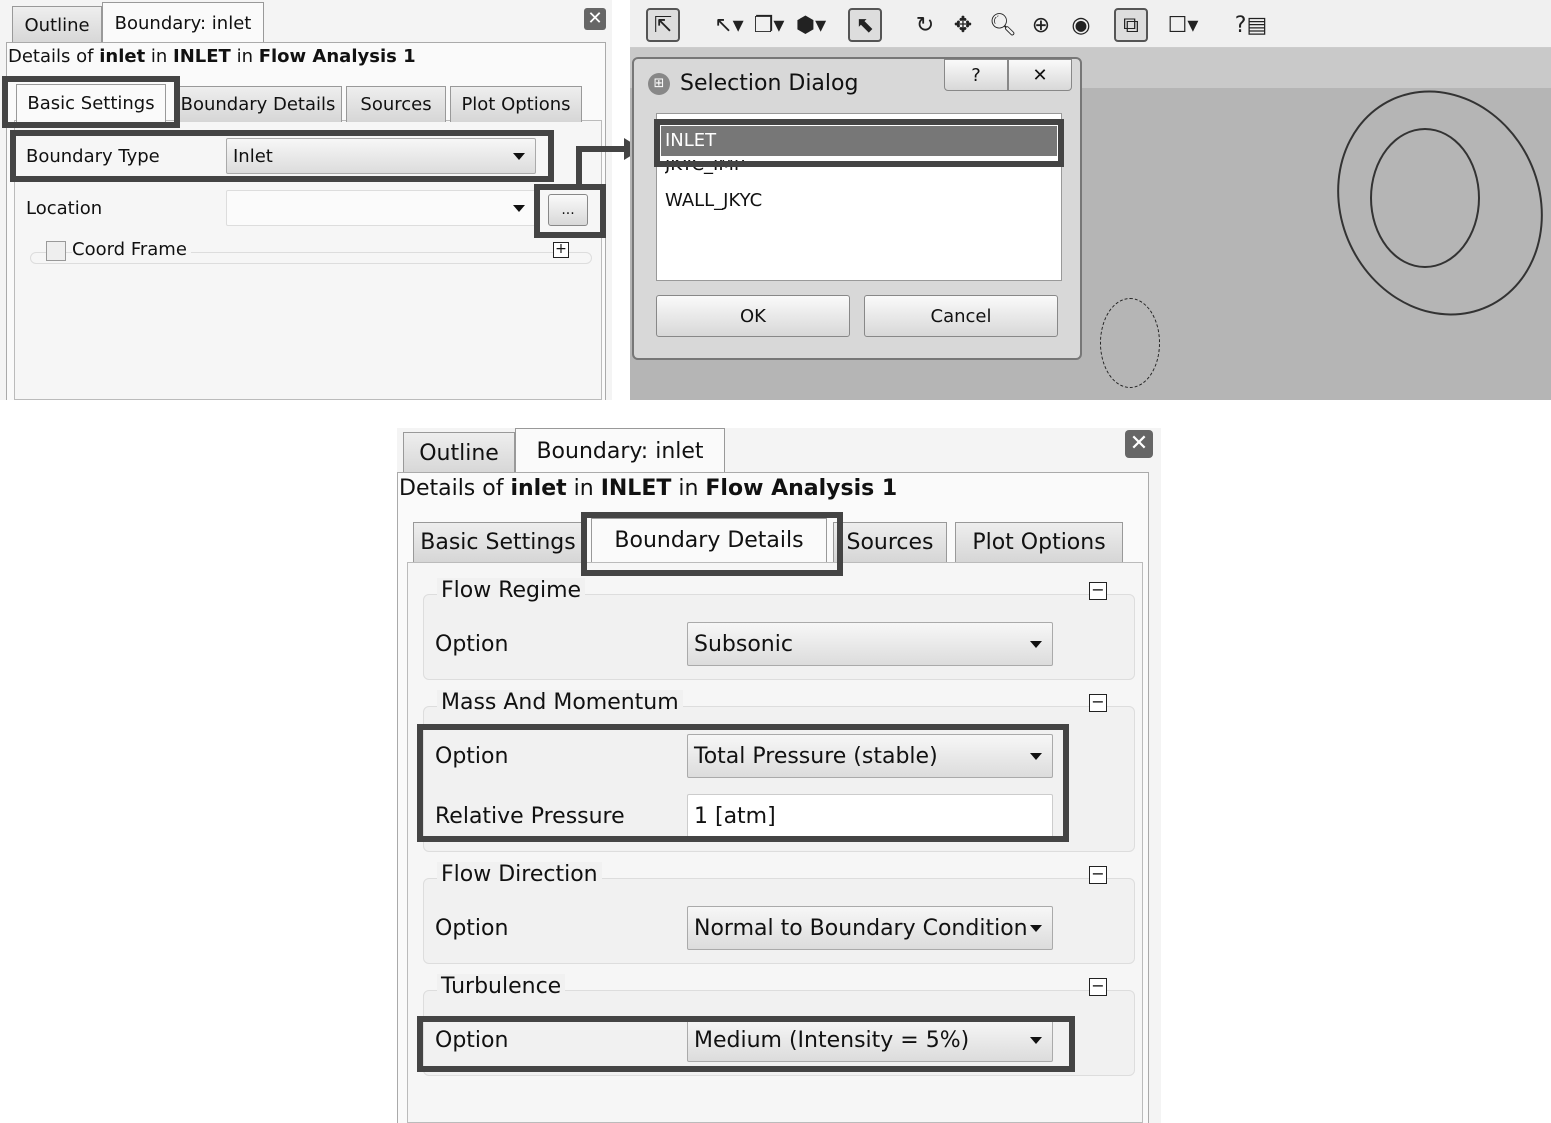 This screenshot has width=1551, height=1123. I want to click on dialog-title: Selection Dialog, so click(769, 83).